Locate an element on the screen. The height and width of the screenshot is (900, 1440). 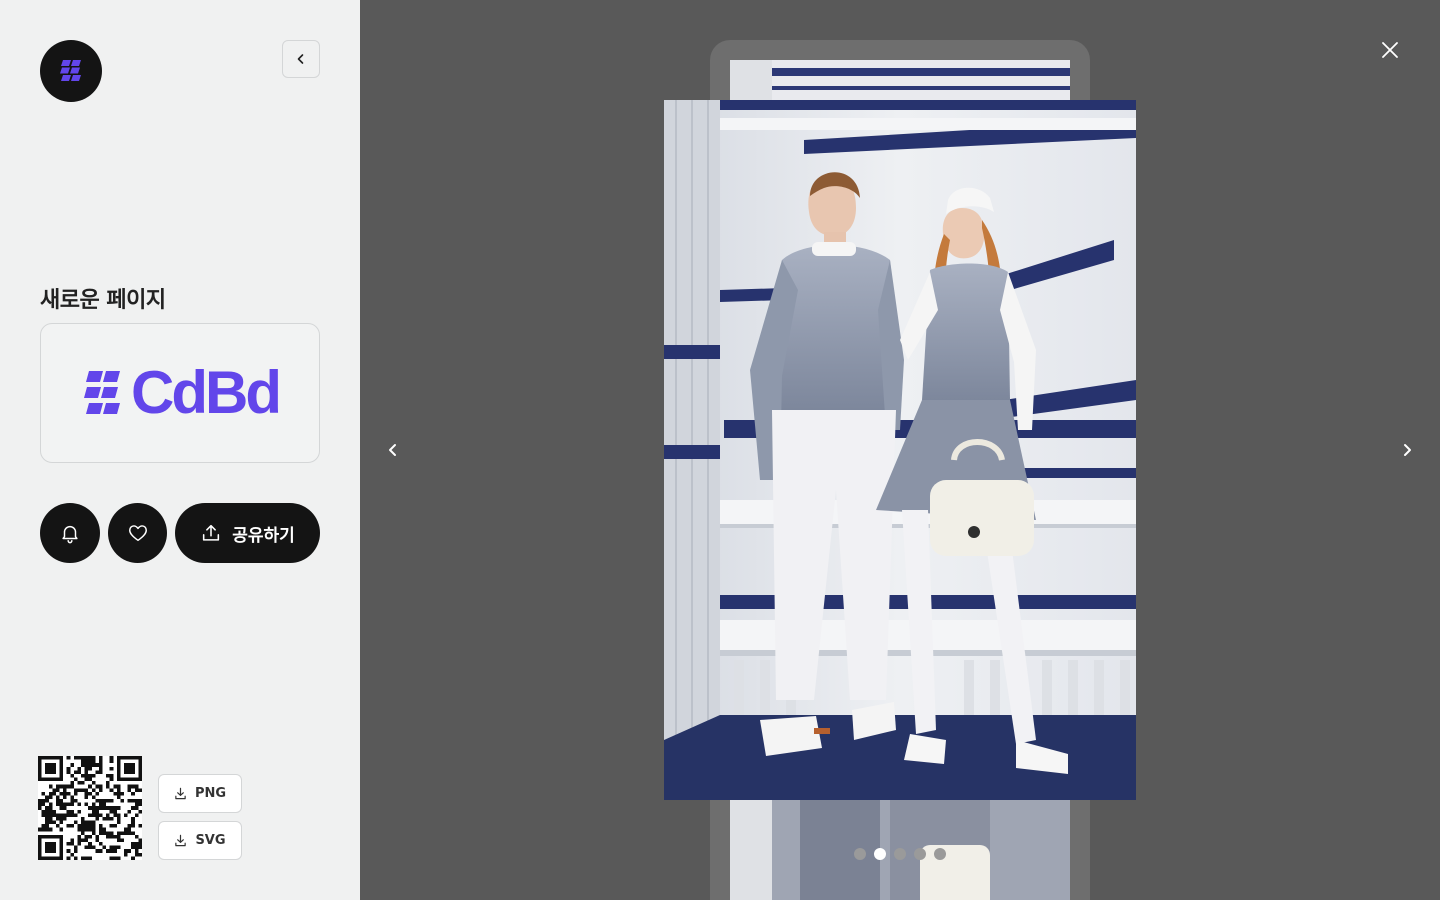
brand-mark-icon is located at coordinates (70, 70).